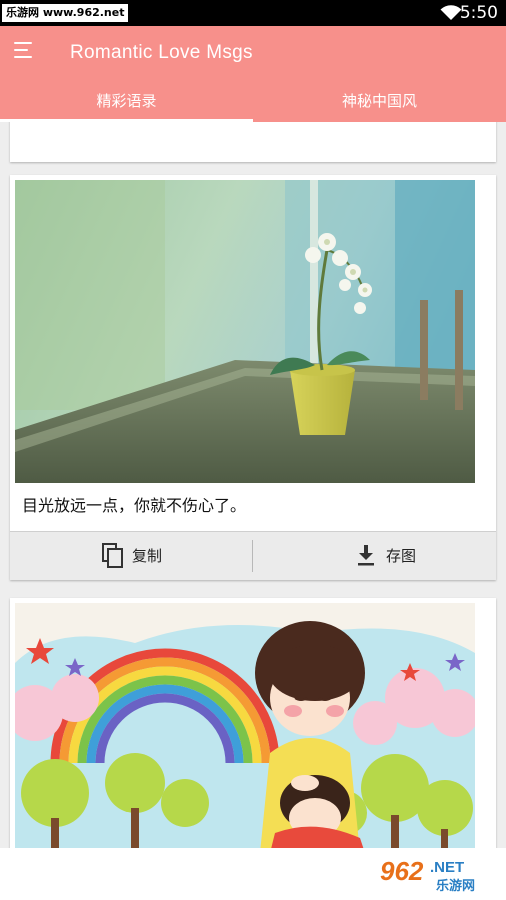 The width and height of the screenshot is (506, 900). Describe the element at coordinates (447, 867) in the screenshot. I see `logo-net: .NET` at that location.